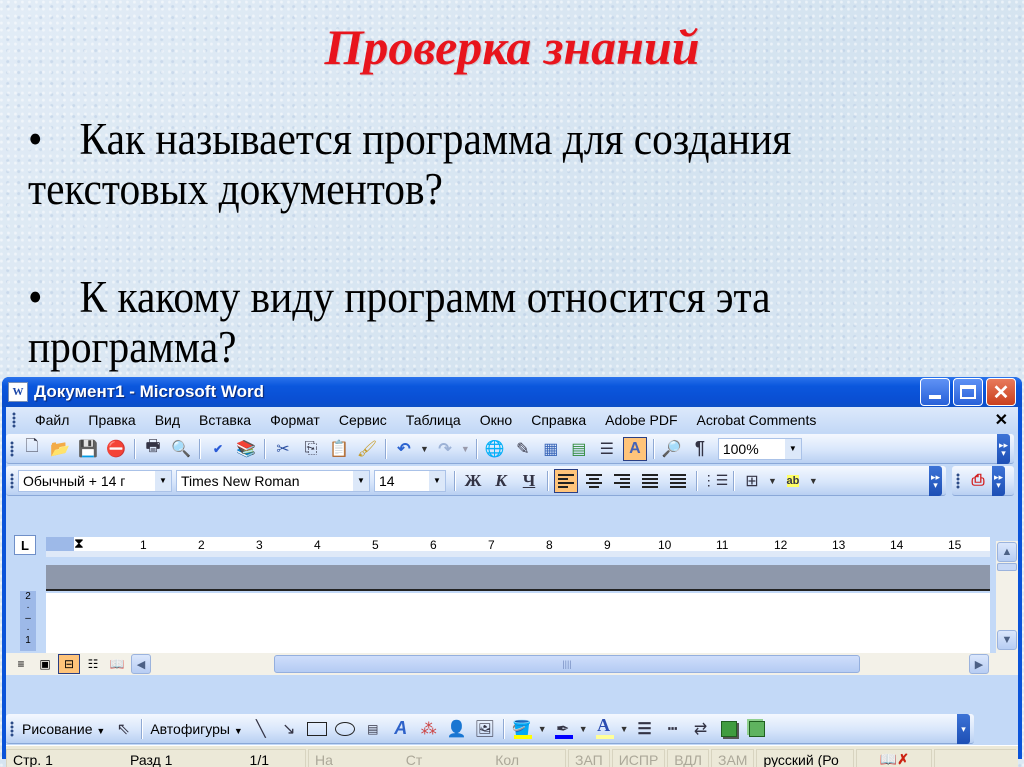 Image resolution: width=1024 pixels, height=767 pixels. I want to click on toolbar-options-button: ▾, so click(963, 728).